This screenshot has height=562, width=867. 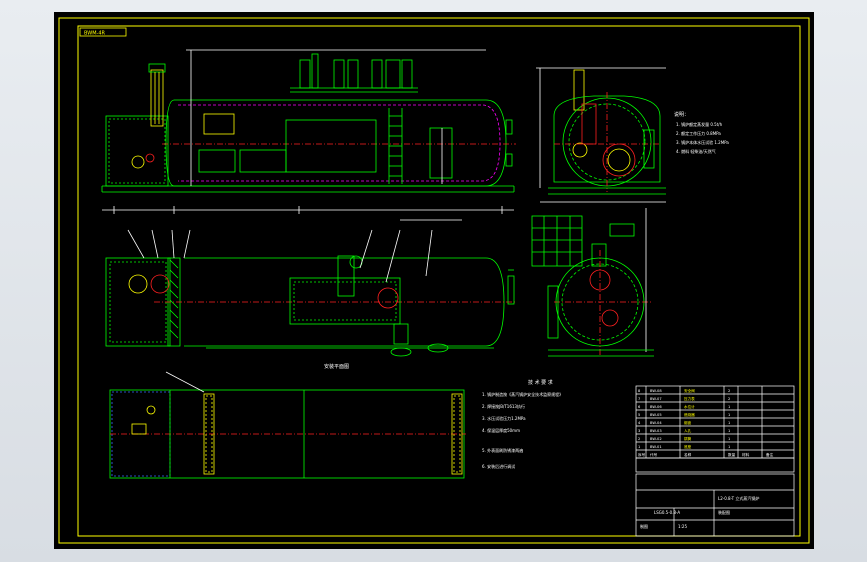 I want to click on parts-header-cell: 序号, so click(x=642, y=454).